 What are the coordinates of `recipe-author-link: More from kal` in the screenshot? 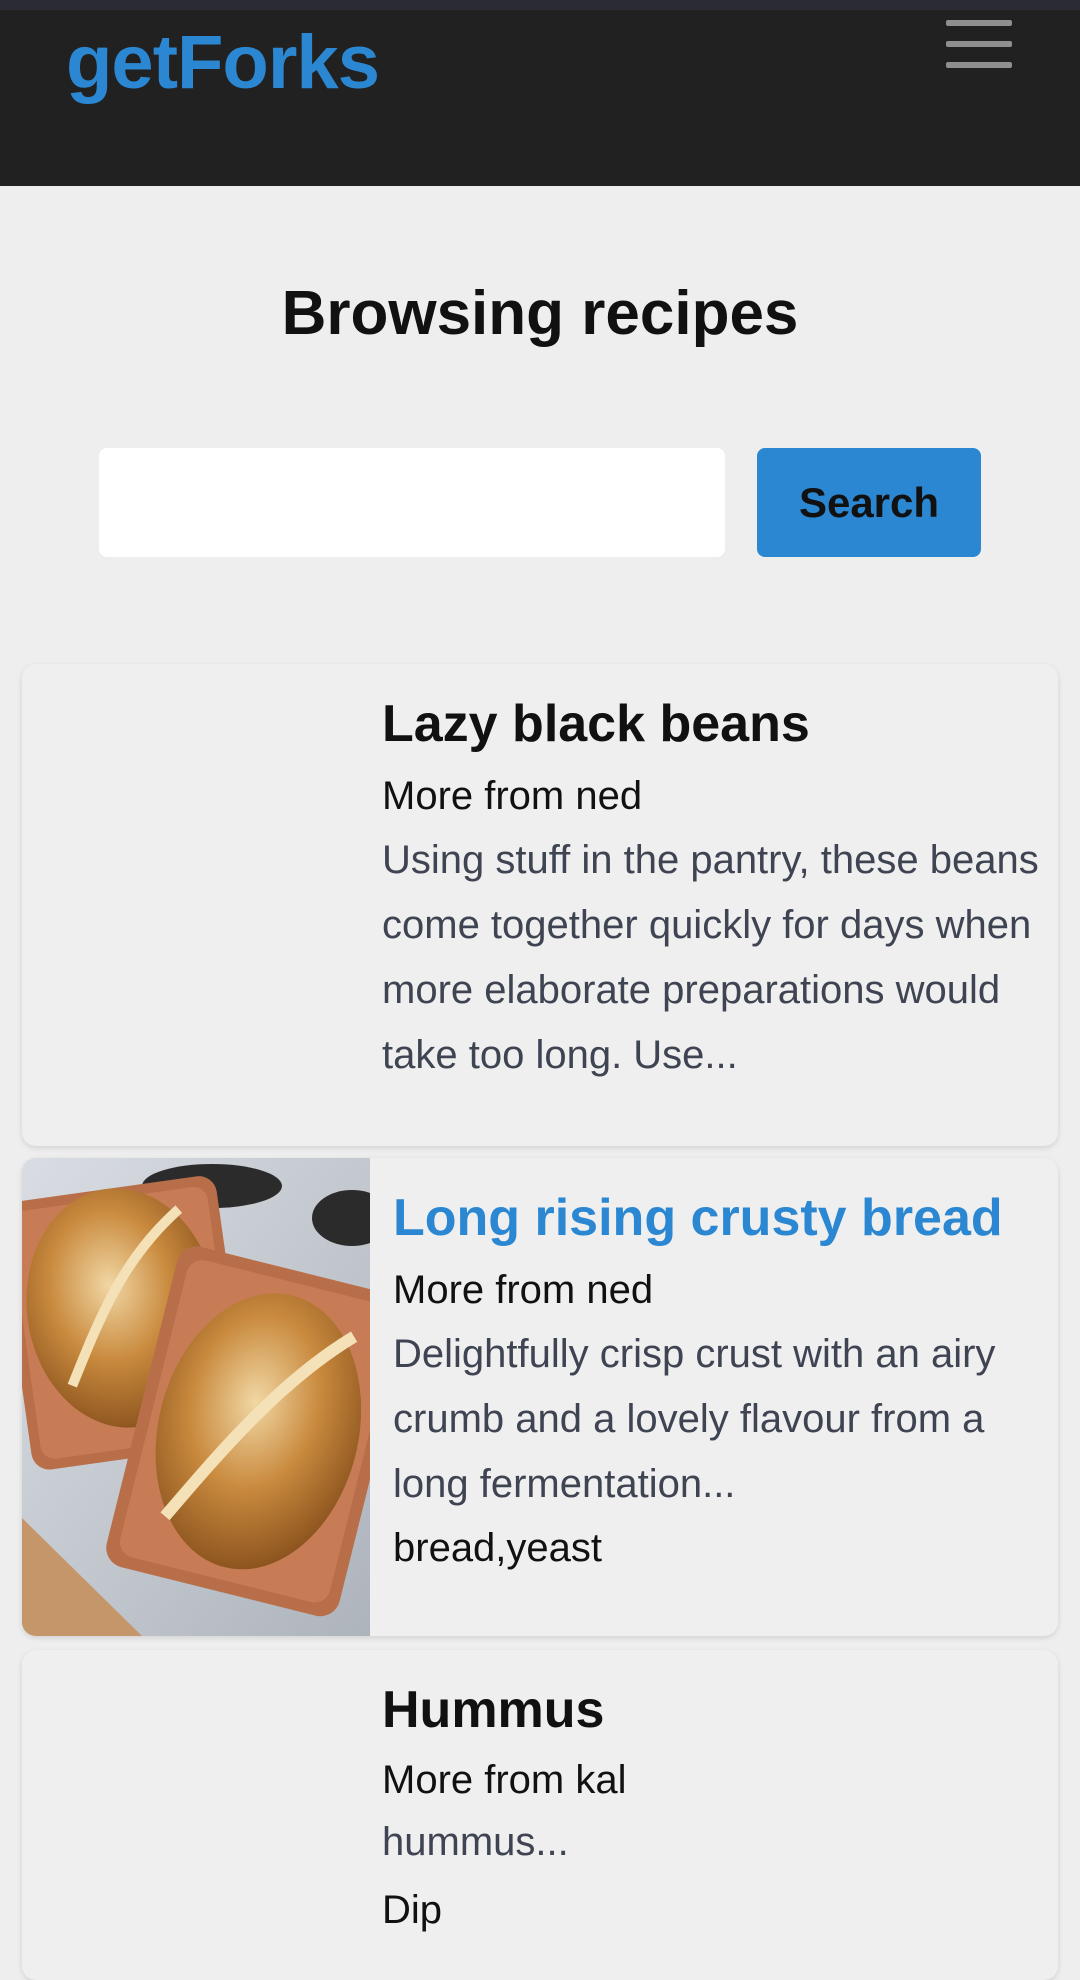 It's located at (504, 1780).